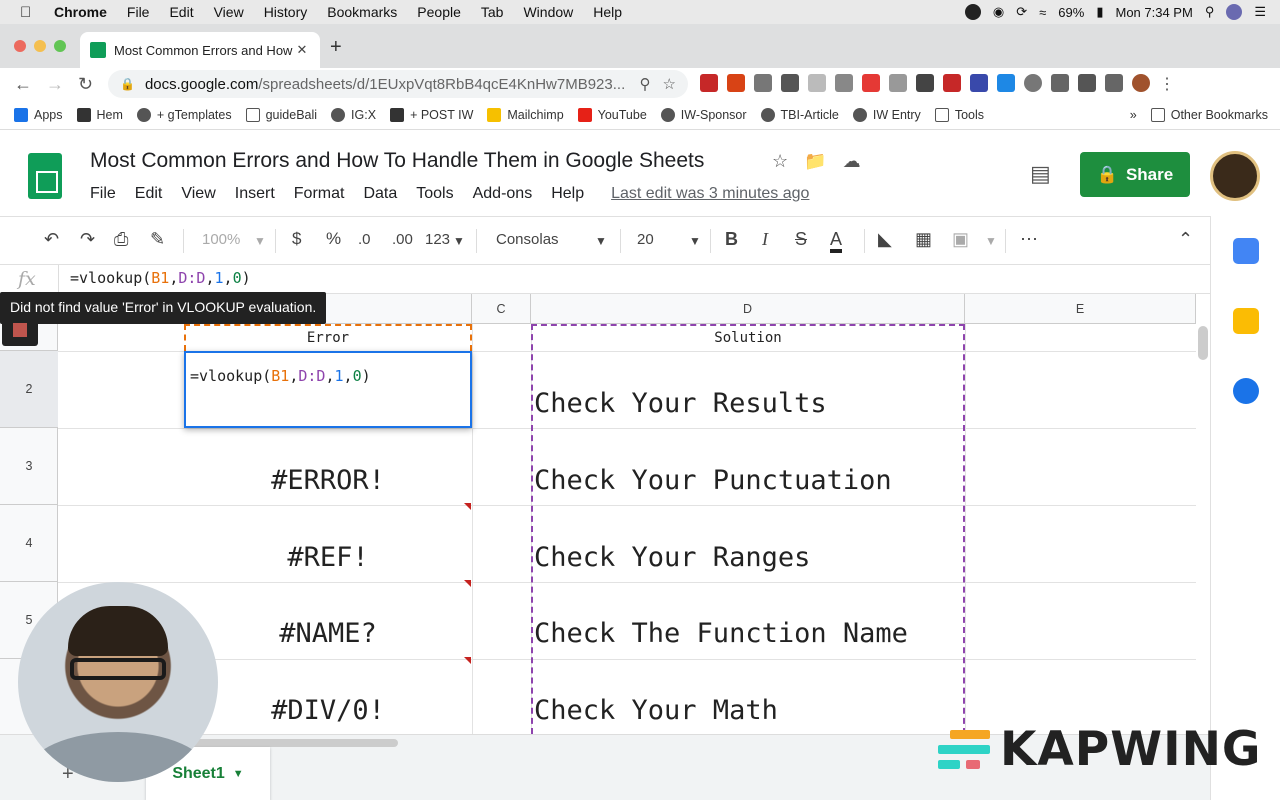 The width and height of the screenshot is (1280, 800). I want to click on wifi-icon: ≈, so click(1042, 12).